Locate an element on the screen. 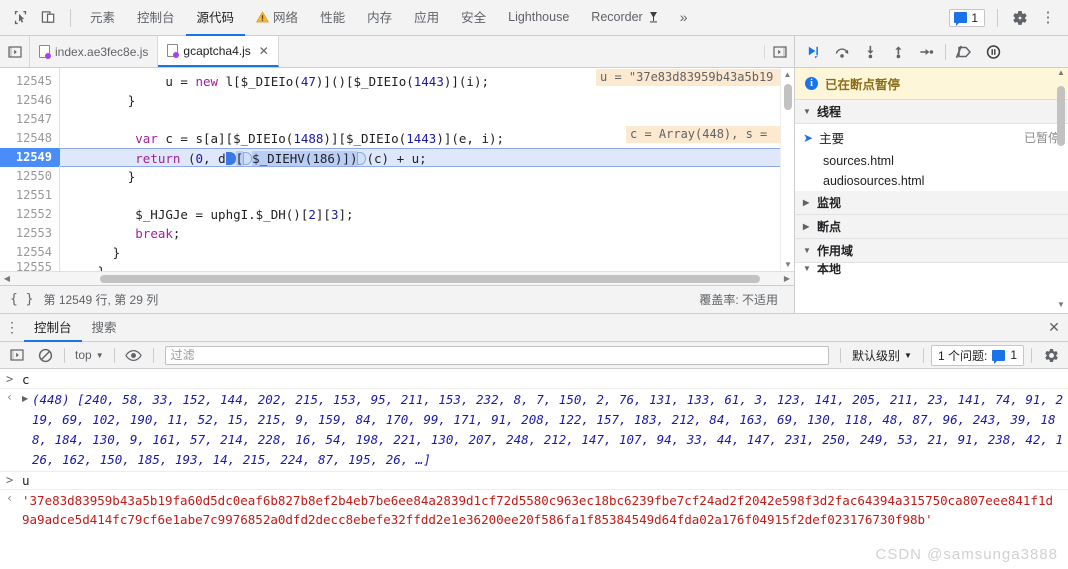 The width and height of the screenshot is (1068, 569). pretty-print-icon: { } is located at coordinates (21, 299).